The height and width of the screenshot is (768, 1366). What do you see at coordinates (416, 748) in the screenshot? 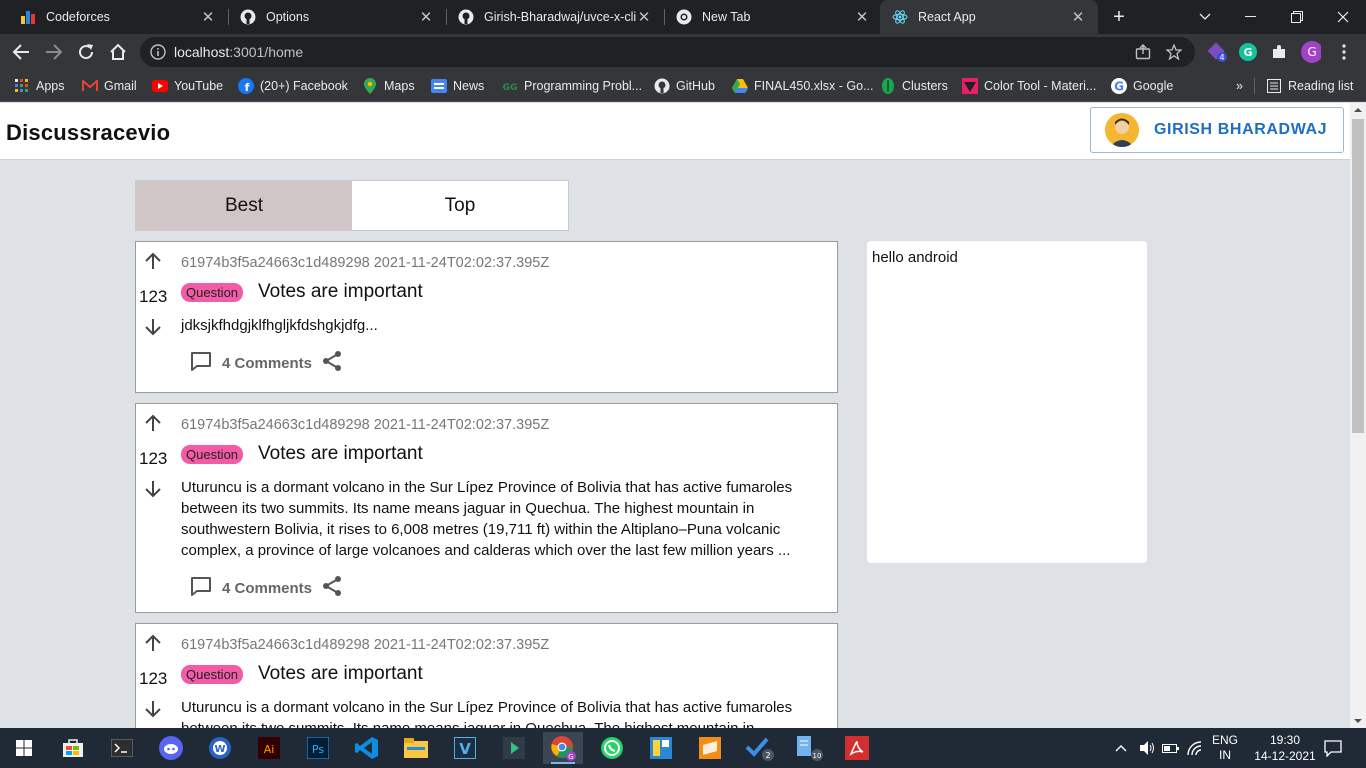
I see `file-explorer-icon` at bounding box center [416, 748].